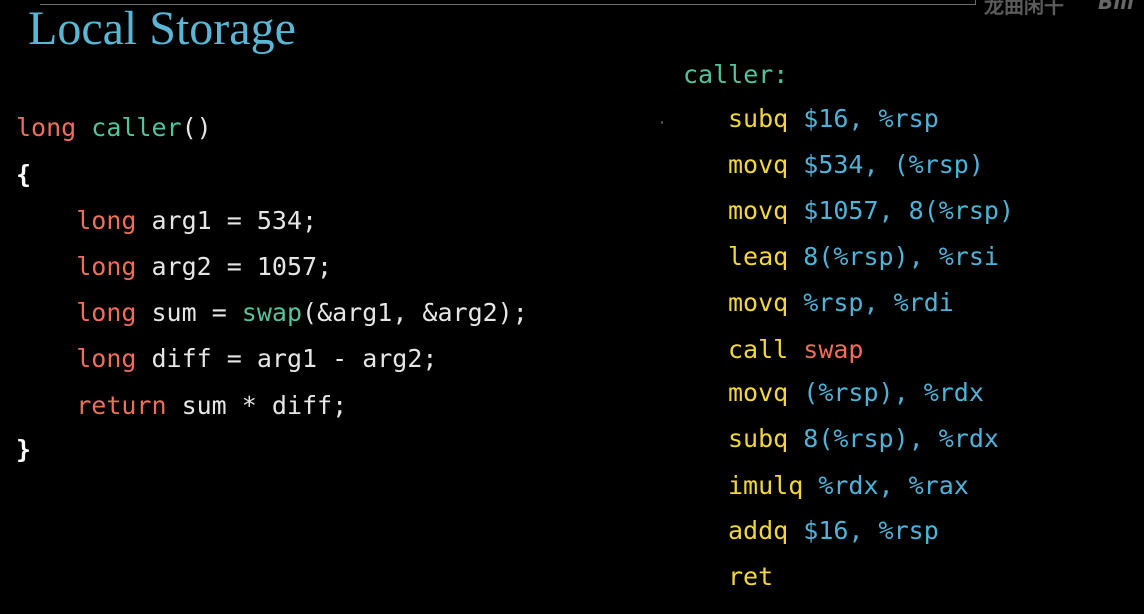  What do you see at coordinates (878, 302) in the screenshot?
I see `asm-operands: %rsp, %rdi` at bounding box center [878, 302].